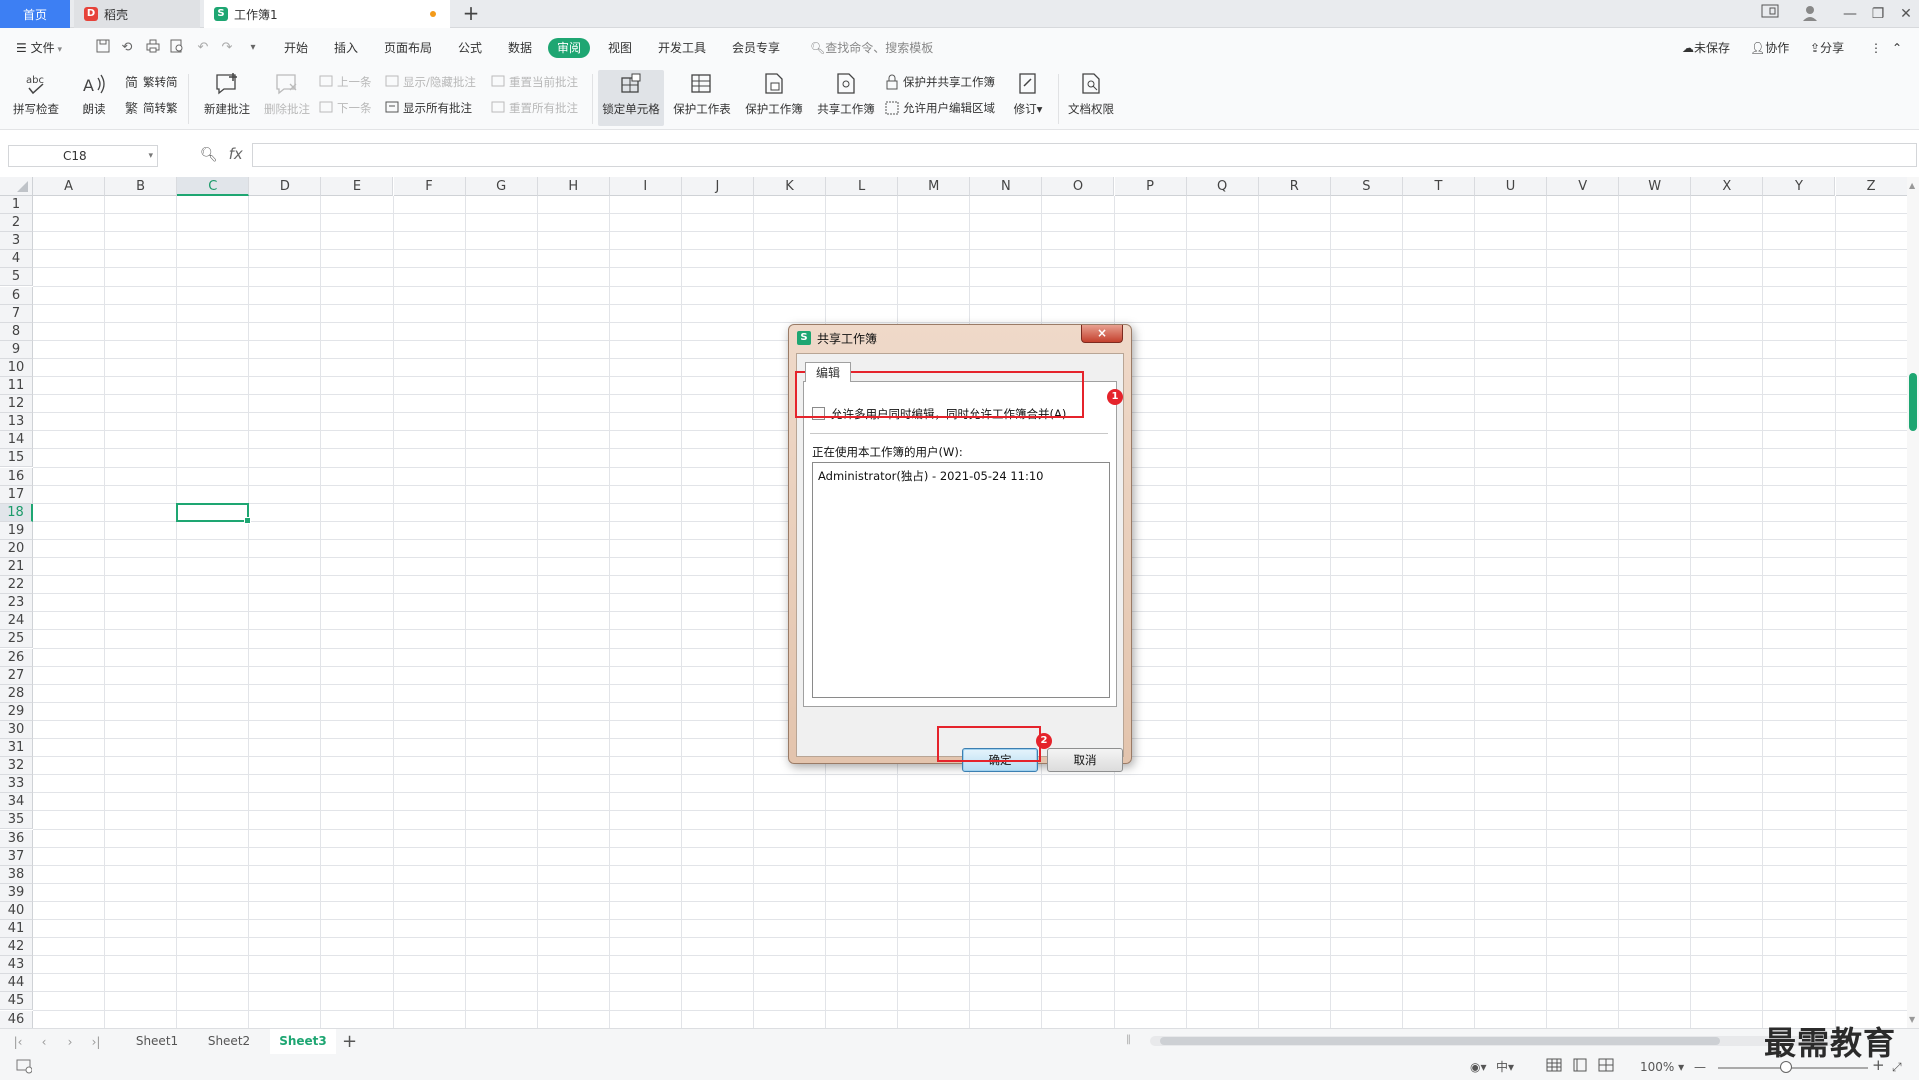 The width and height of the screenshot is (1919, 1080). Describe the element at coordinates (645, 186) in the screenshot. I see `column-header-i: I` at that location.